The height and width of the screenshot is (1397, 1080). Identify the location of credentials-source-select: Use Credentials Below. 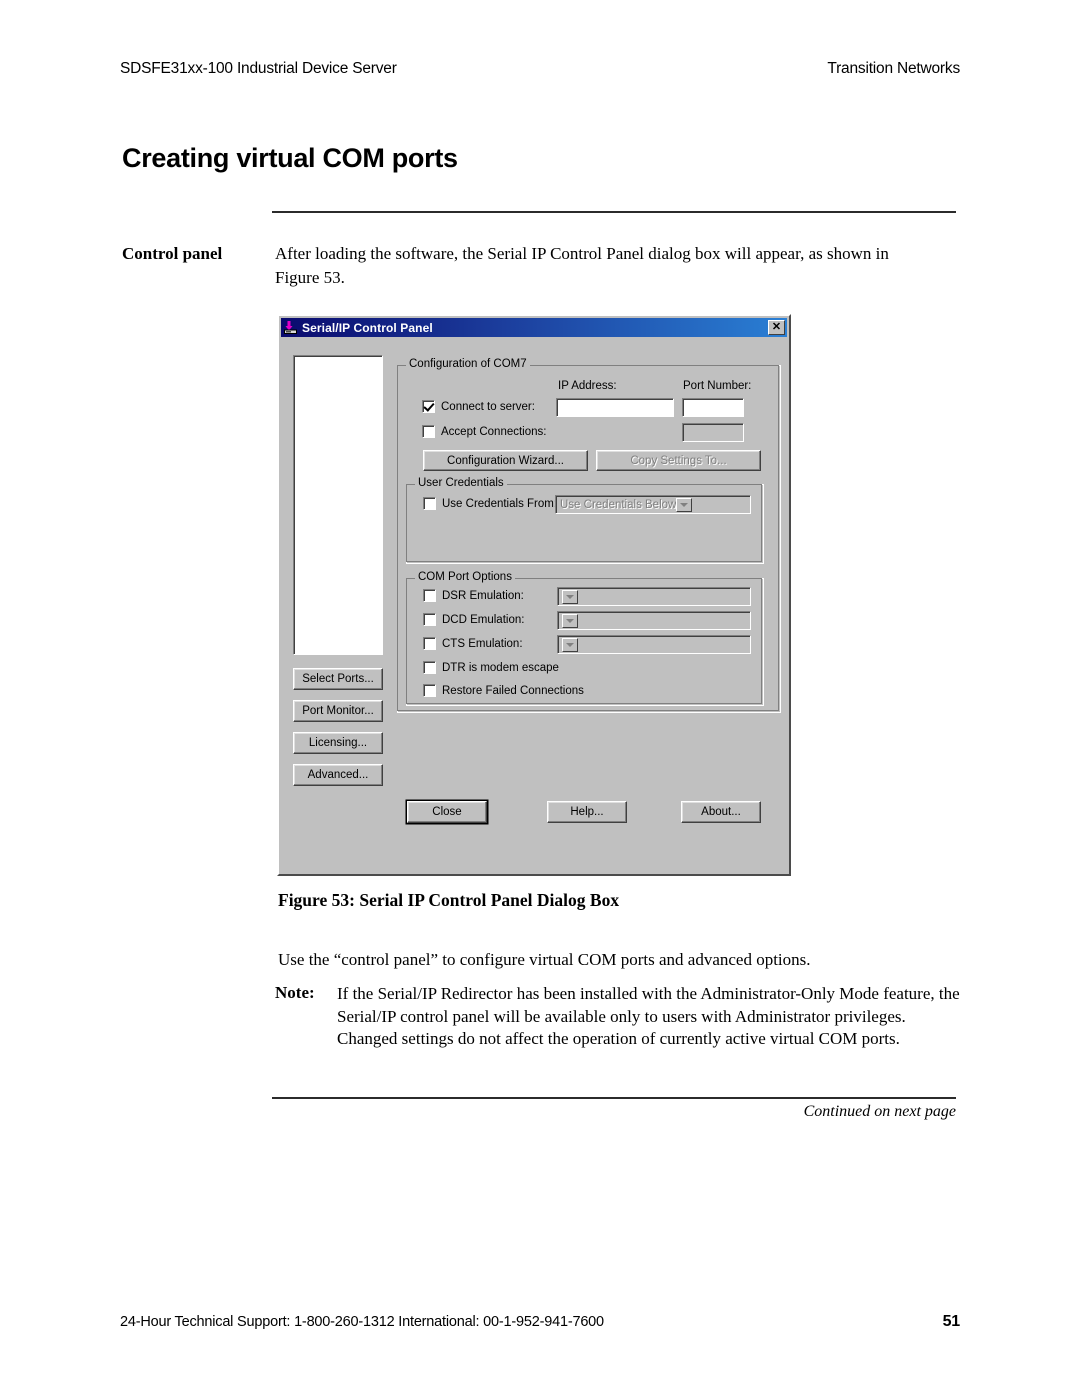
(653, 504).